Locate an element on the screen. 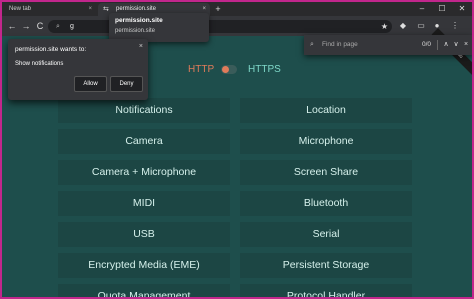 This screenshot has height=299, width=474. extension-icon: ◆ is located at coordinates (403, 26).